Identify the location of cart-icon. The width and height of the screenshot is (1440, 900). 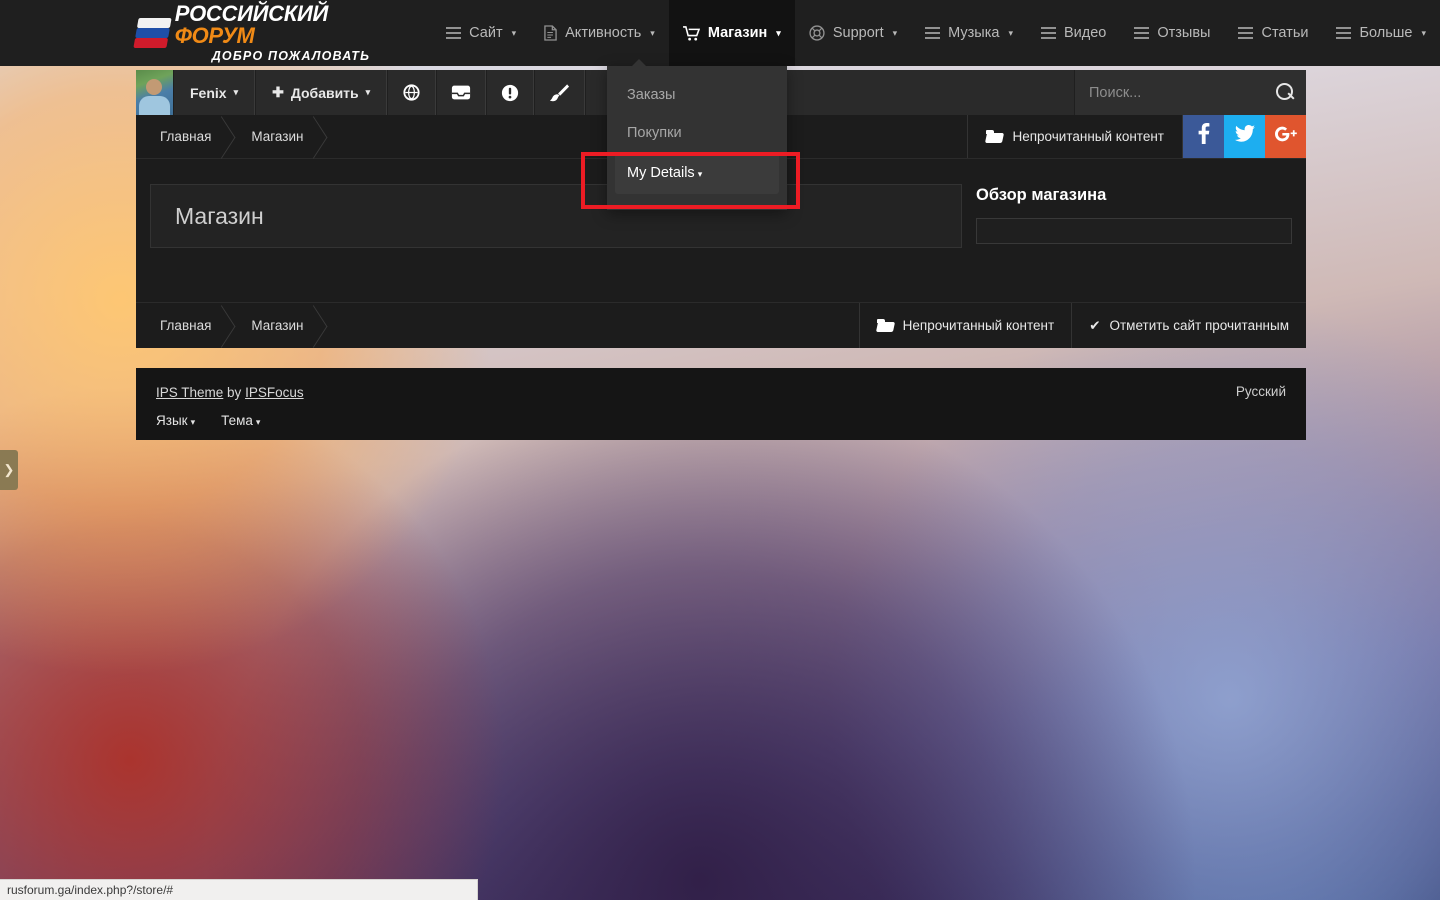
(691, 33).